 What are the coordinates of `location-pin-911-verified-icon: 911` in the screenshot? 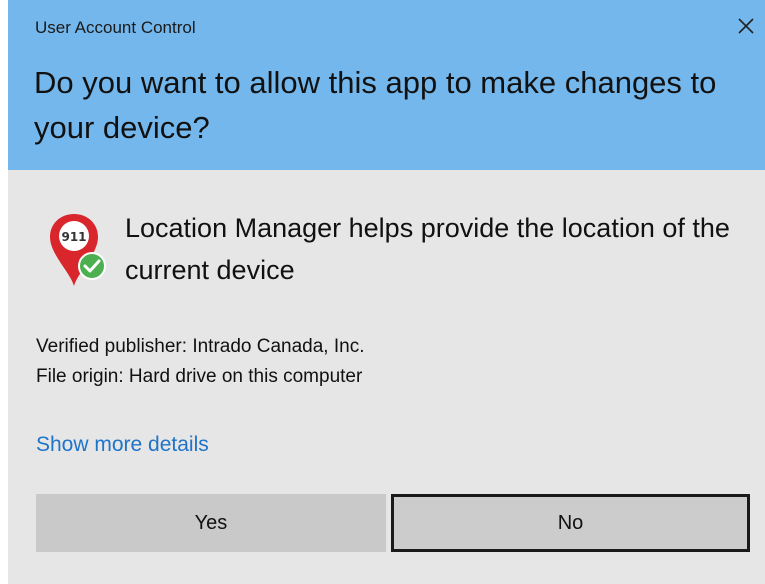 It's located at (78, 250).